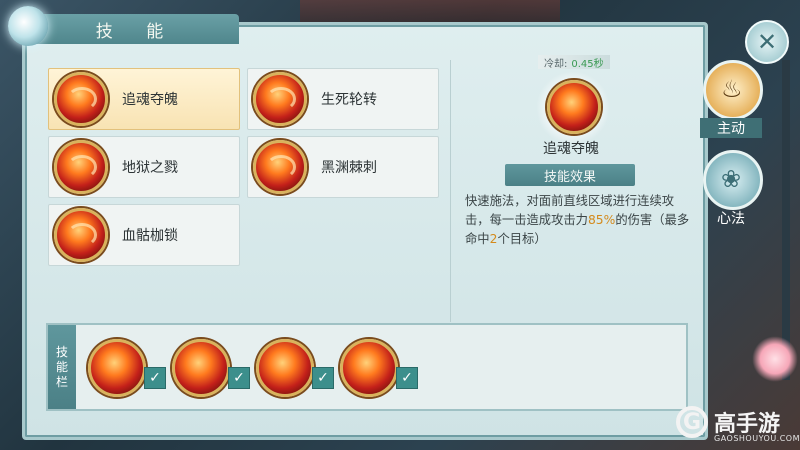 The width and height of the screenshot is (800, 450). Describe the element at coordinates (775, 359) in the screenshot. I see `flower-decoration` at that location.